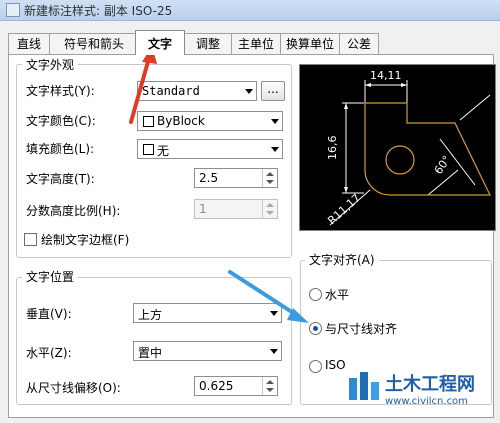 This screenshot has height=423, width=500. Describe the element at coordinates (143, 85) in the screenshot. I see `red-arrow-icon` at that location.